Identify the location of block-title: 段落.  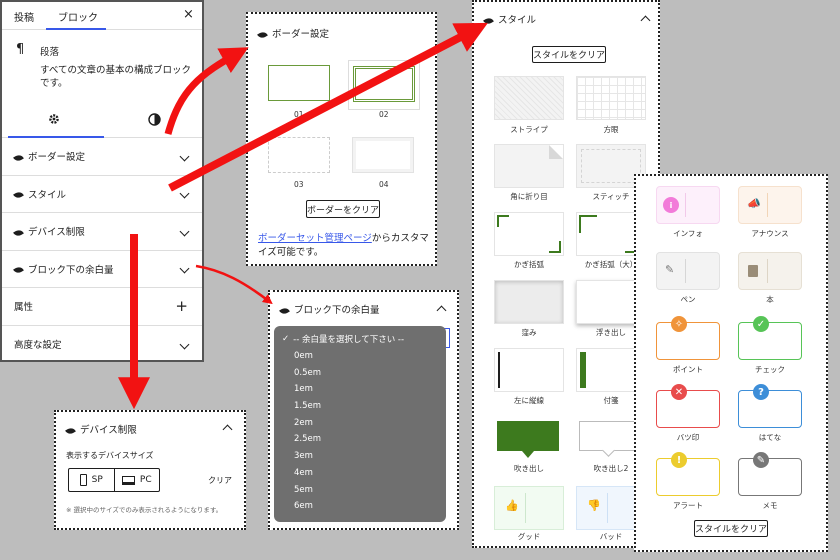
(50, 52).